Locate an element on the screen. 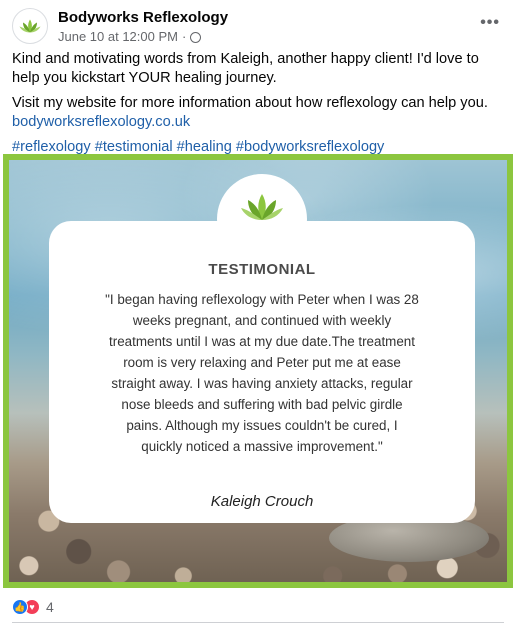  page-name-link: Bodyworks Reflexology is located at coordinates (143, 17).